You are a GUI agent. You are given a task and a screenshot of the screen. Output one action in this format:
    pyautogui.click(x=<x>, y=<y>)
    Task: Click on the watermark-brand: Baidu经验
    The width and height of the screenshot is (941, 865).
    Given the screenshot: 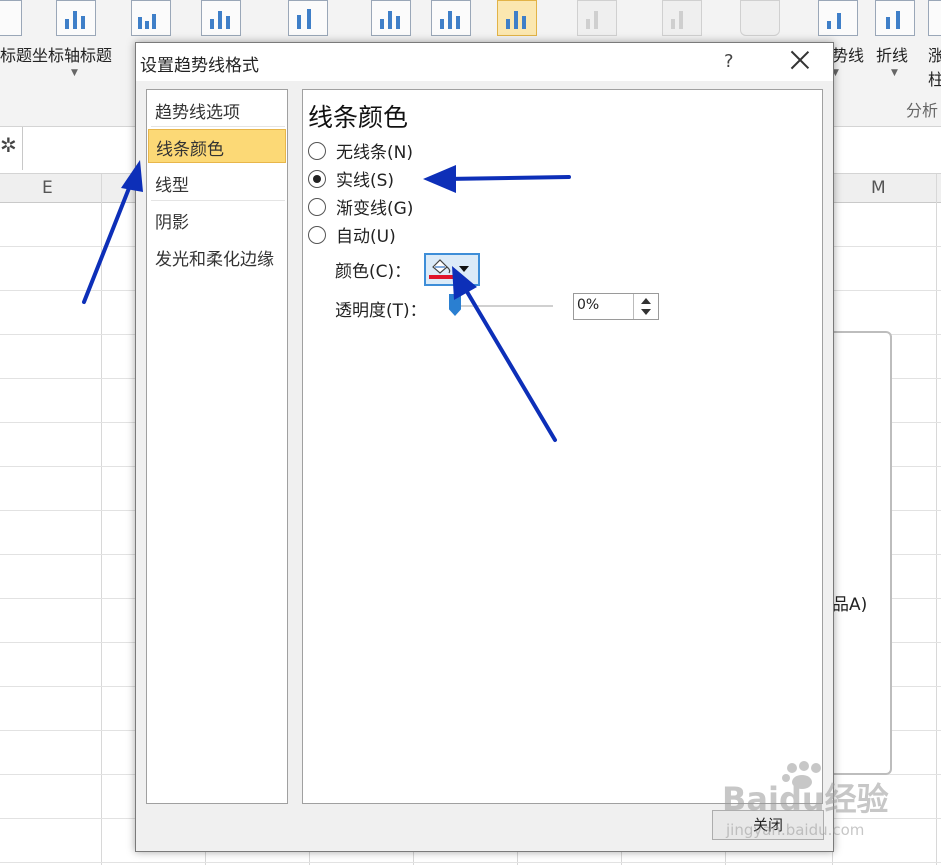 What is the action you would take?
    pyautogui.click(x=805, y=799)
    